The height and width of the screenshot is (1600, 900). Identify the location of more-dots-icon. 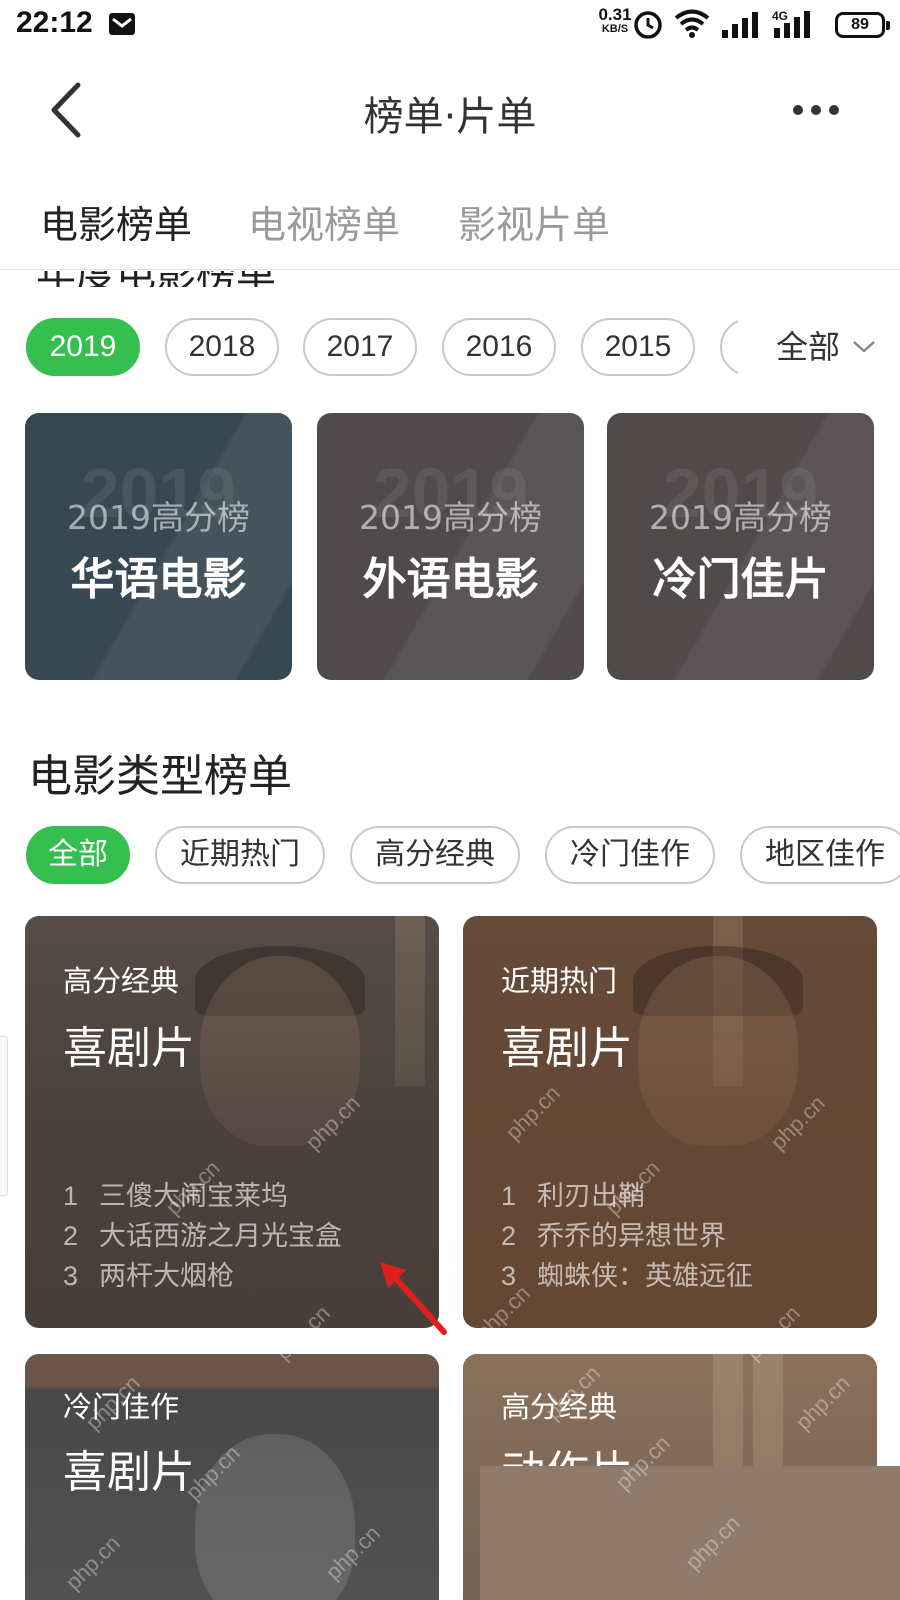
(816, 110).